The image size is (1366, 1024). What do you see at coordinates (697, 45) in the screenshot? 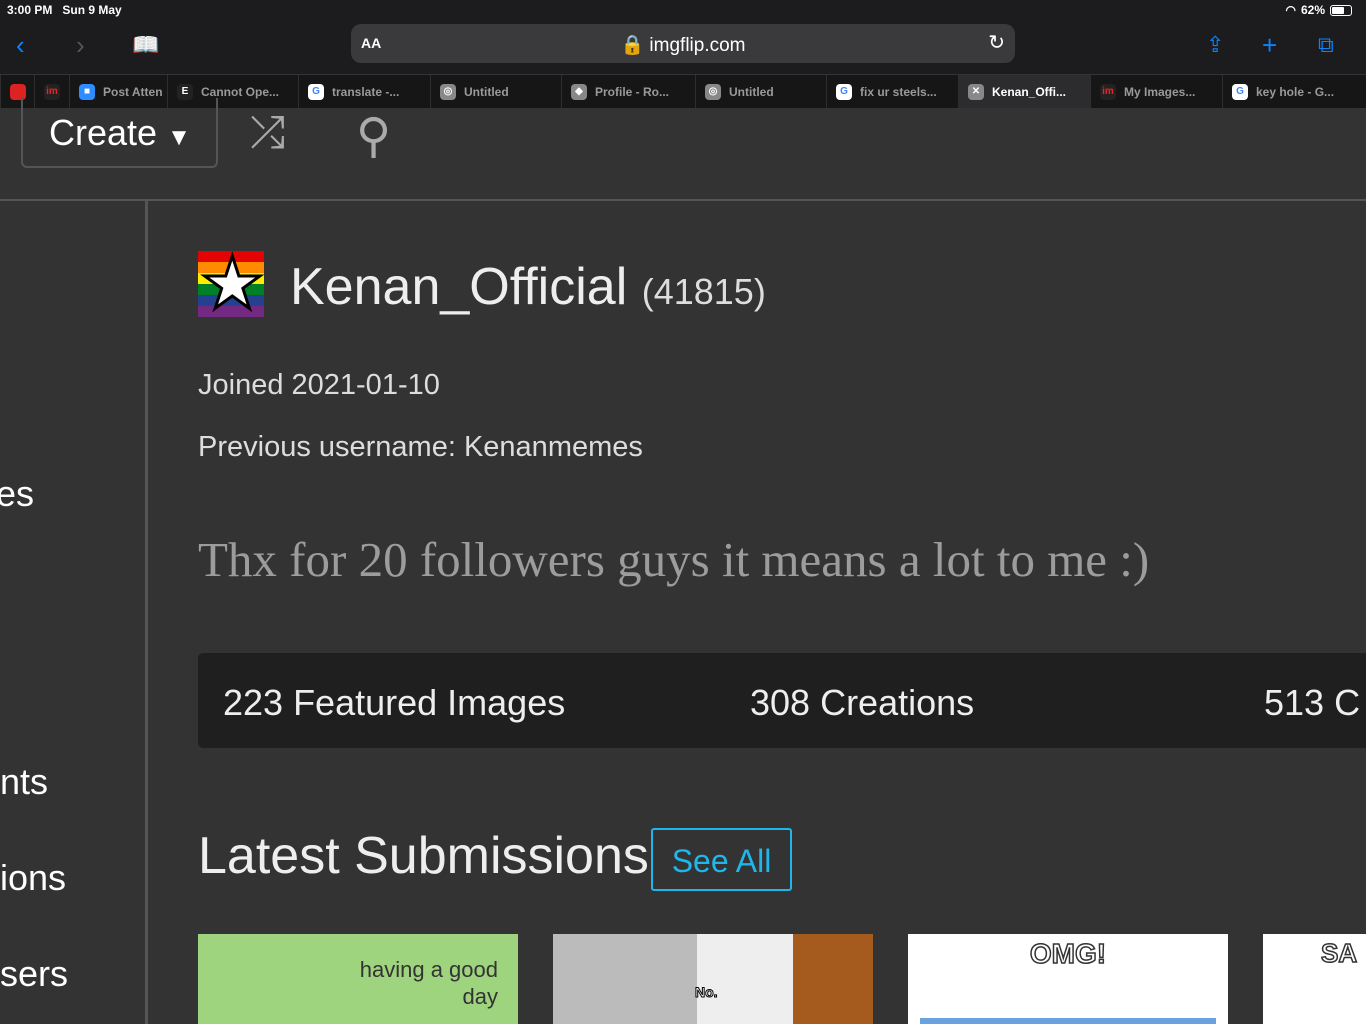
I see `url-host: imgflip.com` at bounding box center [697, 45].